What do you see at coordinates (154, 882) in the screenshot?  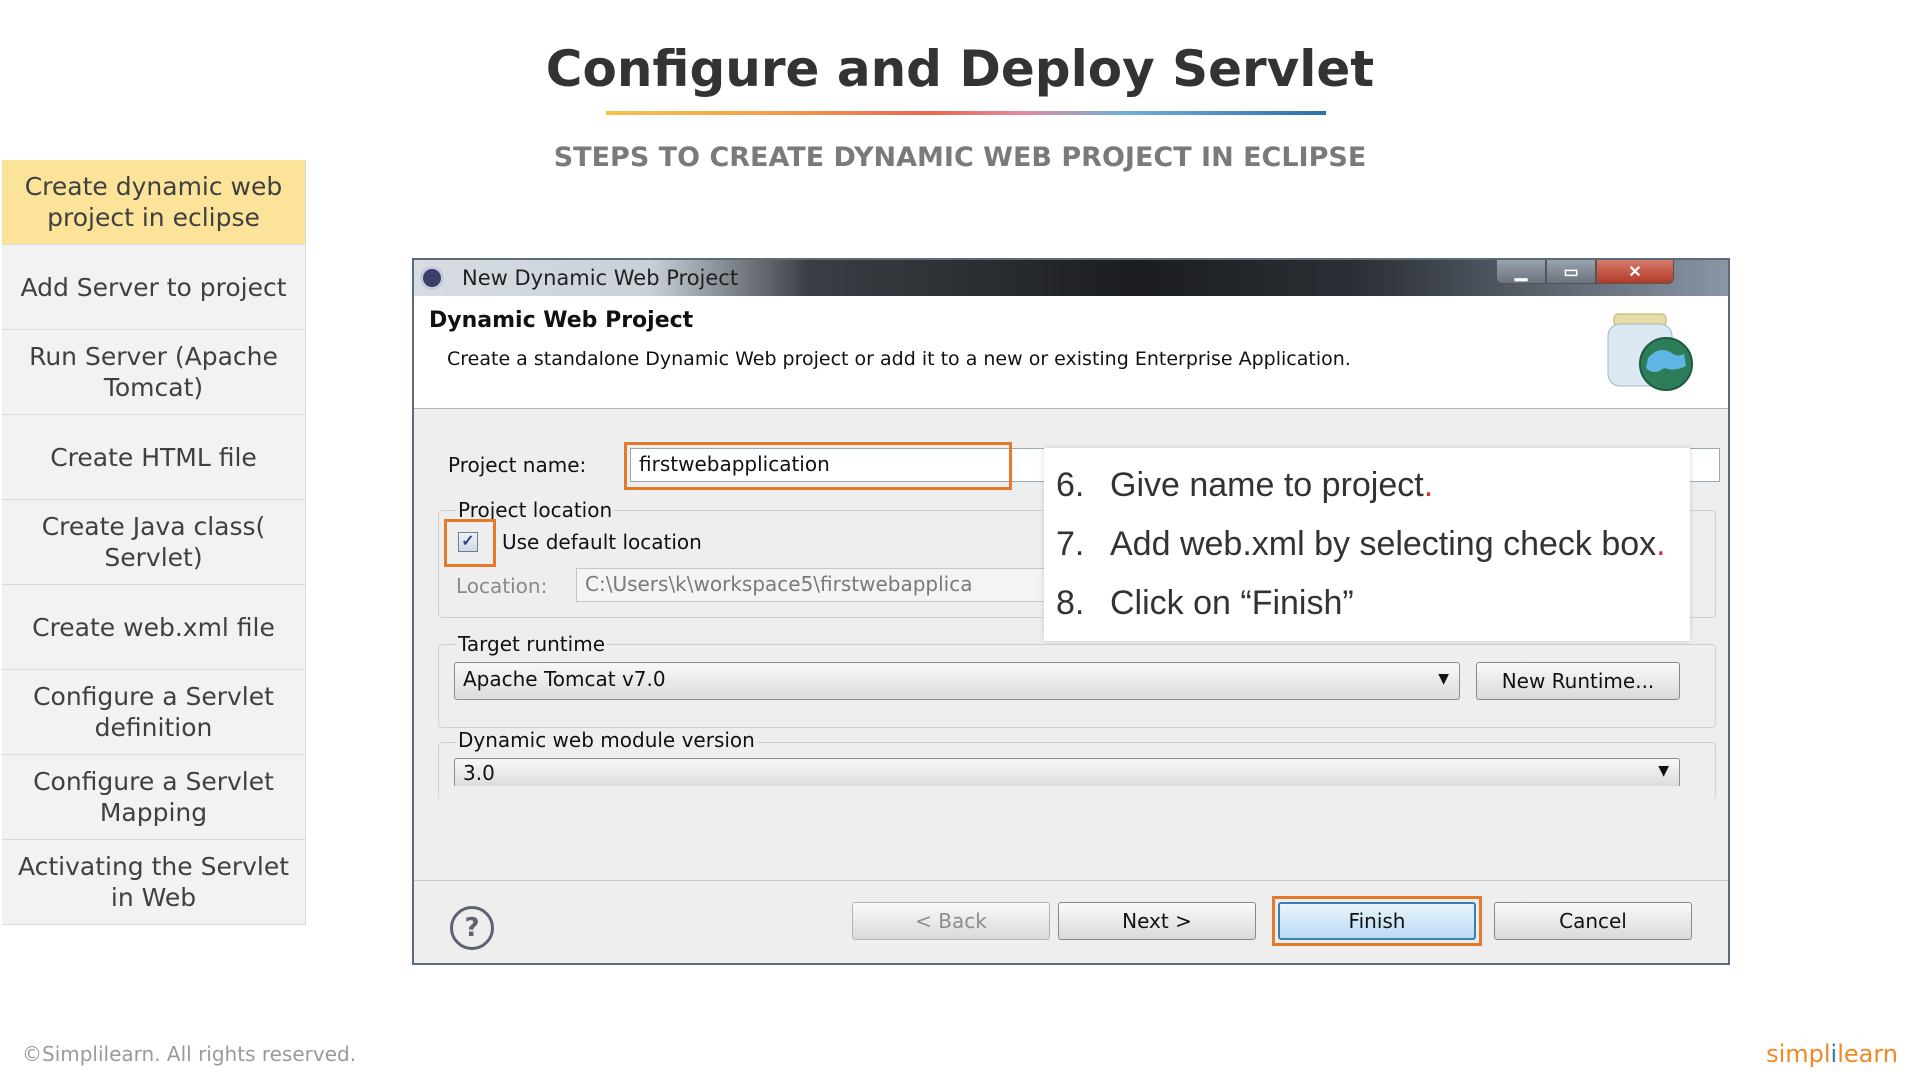 I see `step-activating-servlet: Activating the Servlet in Web` at bounding box center [154, 882].